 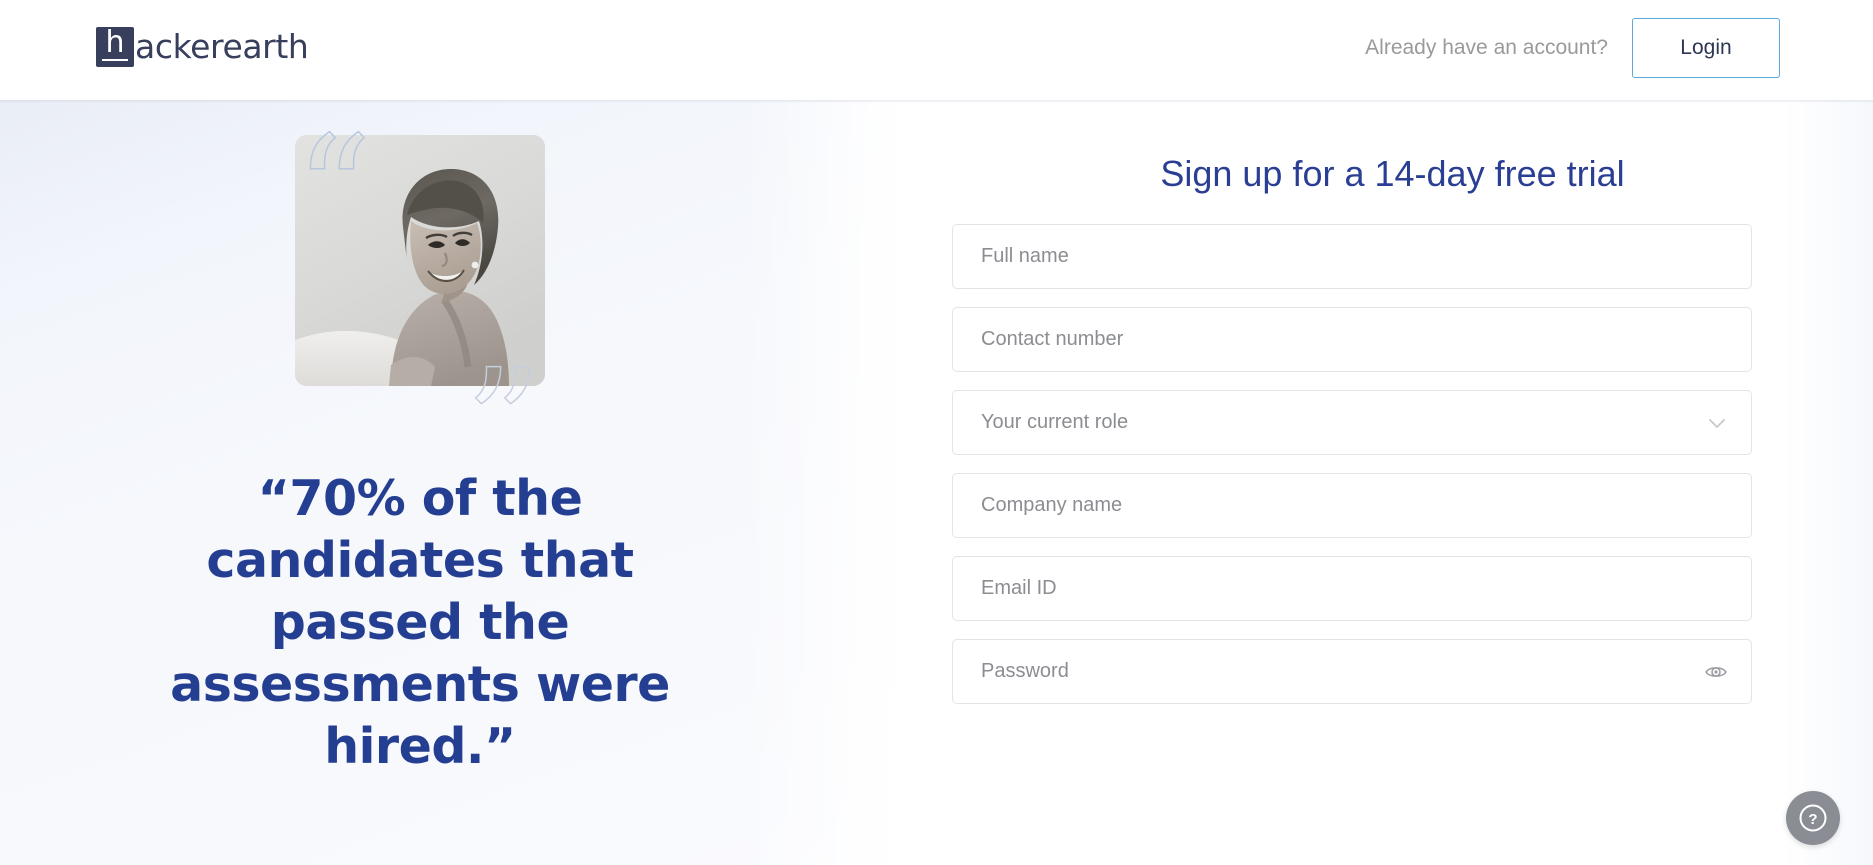 I want to click on eye-icon, so click(x=1716, y=672).